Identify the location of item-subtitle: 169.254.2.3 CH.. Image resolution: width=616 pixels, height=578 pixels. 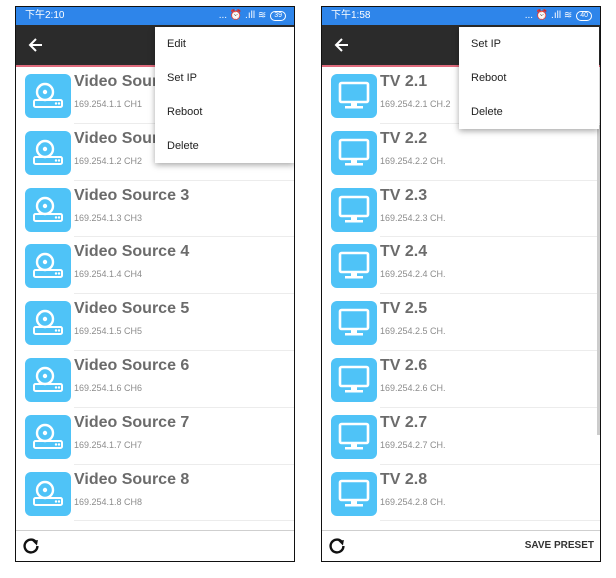
(413, 217).